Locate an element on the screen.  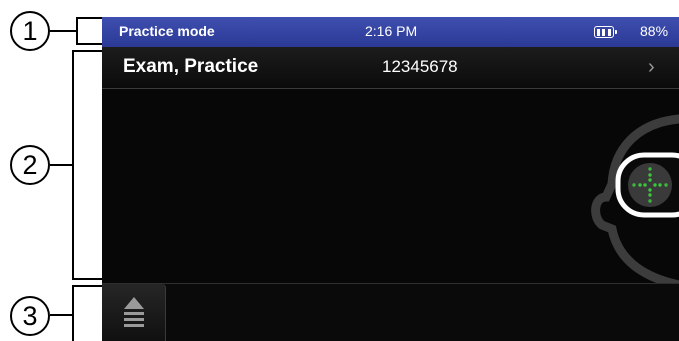
clock-time: 2:16 PM is located at coordinates (391, 31).